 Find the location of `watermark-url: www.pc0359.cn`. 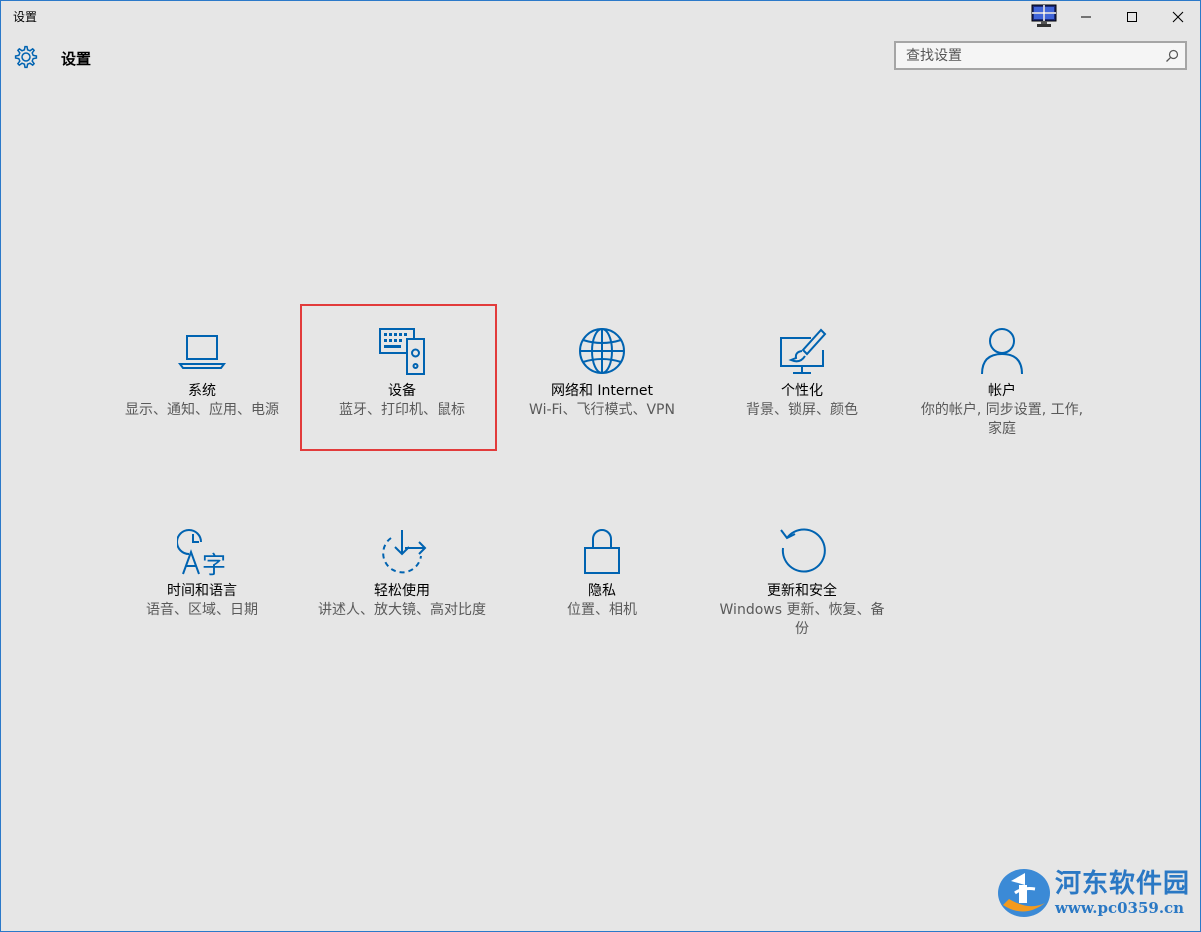

watermark-url: www.pc0359.cn is located at coordinates (1120, 908).